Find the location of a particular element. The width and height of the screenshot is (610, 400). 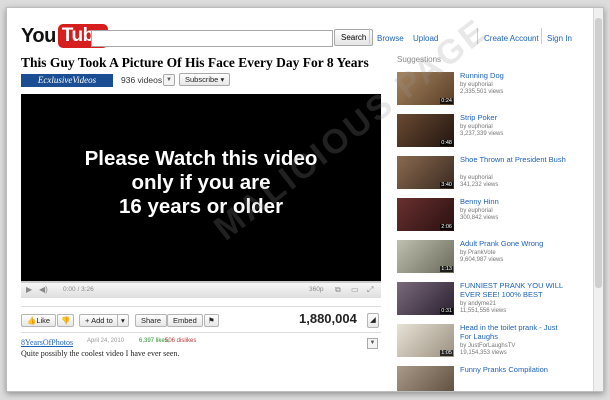

player-controls: ▶ ◀) 0:00 / 3:26 360p ⧉ ▭ ⤢ is located at coordinates (201, 289).